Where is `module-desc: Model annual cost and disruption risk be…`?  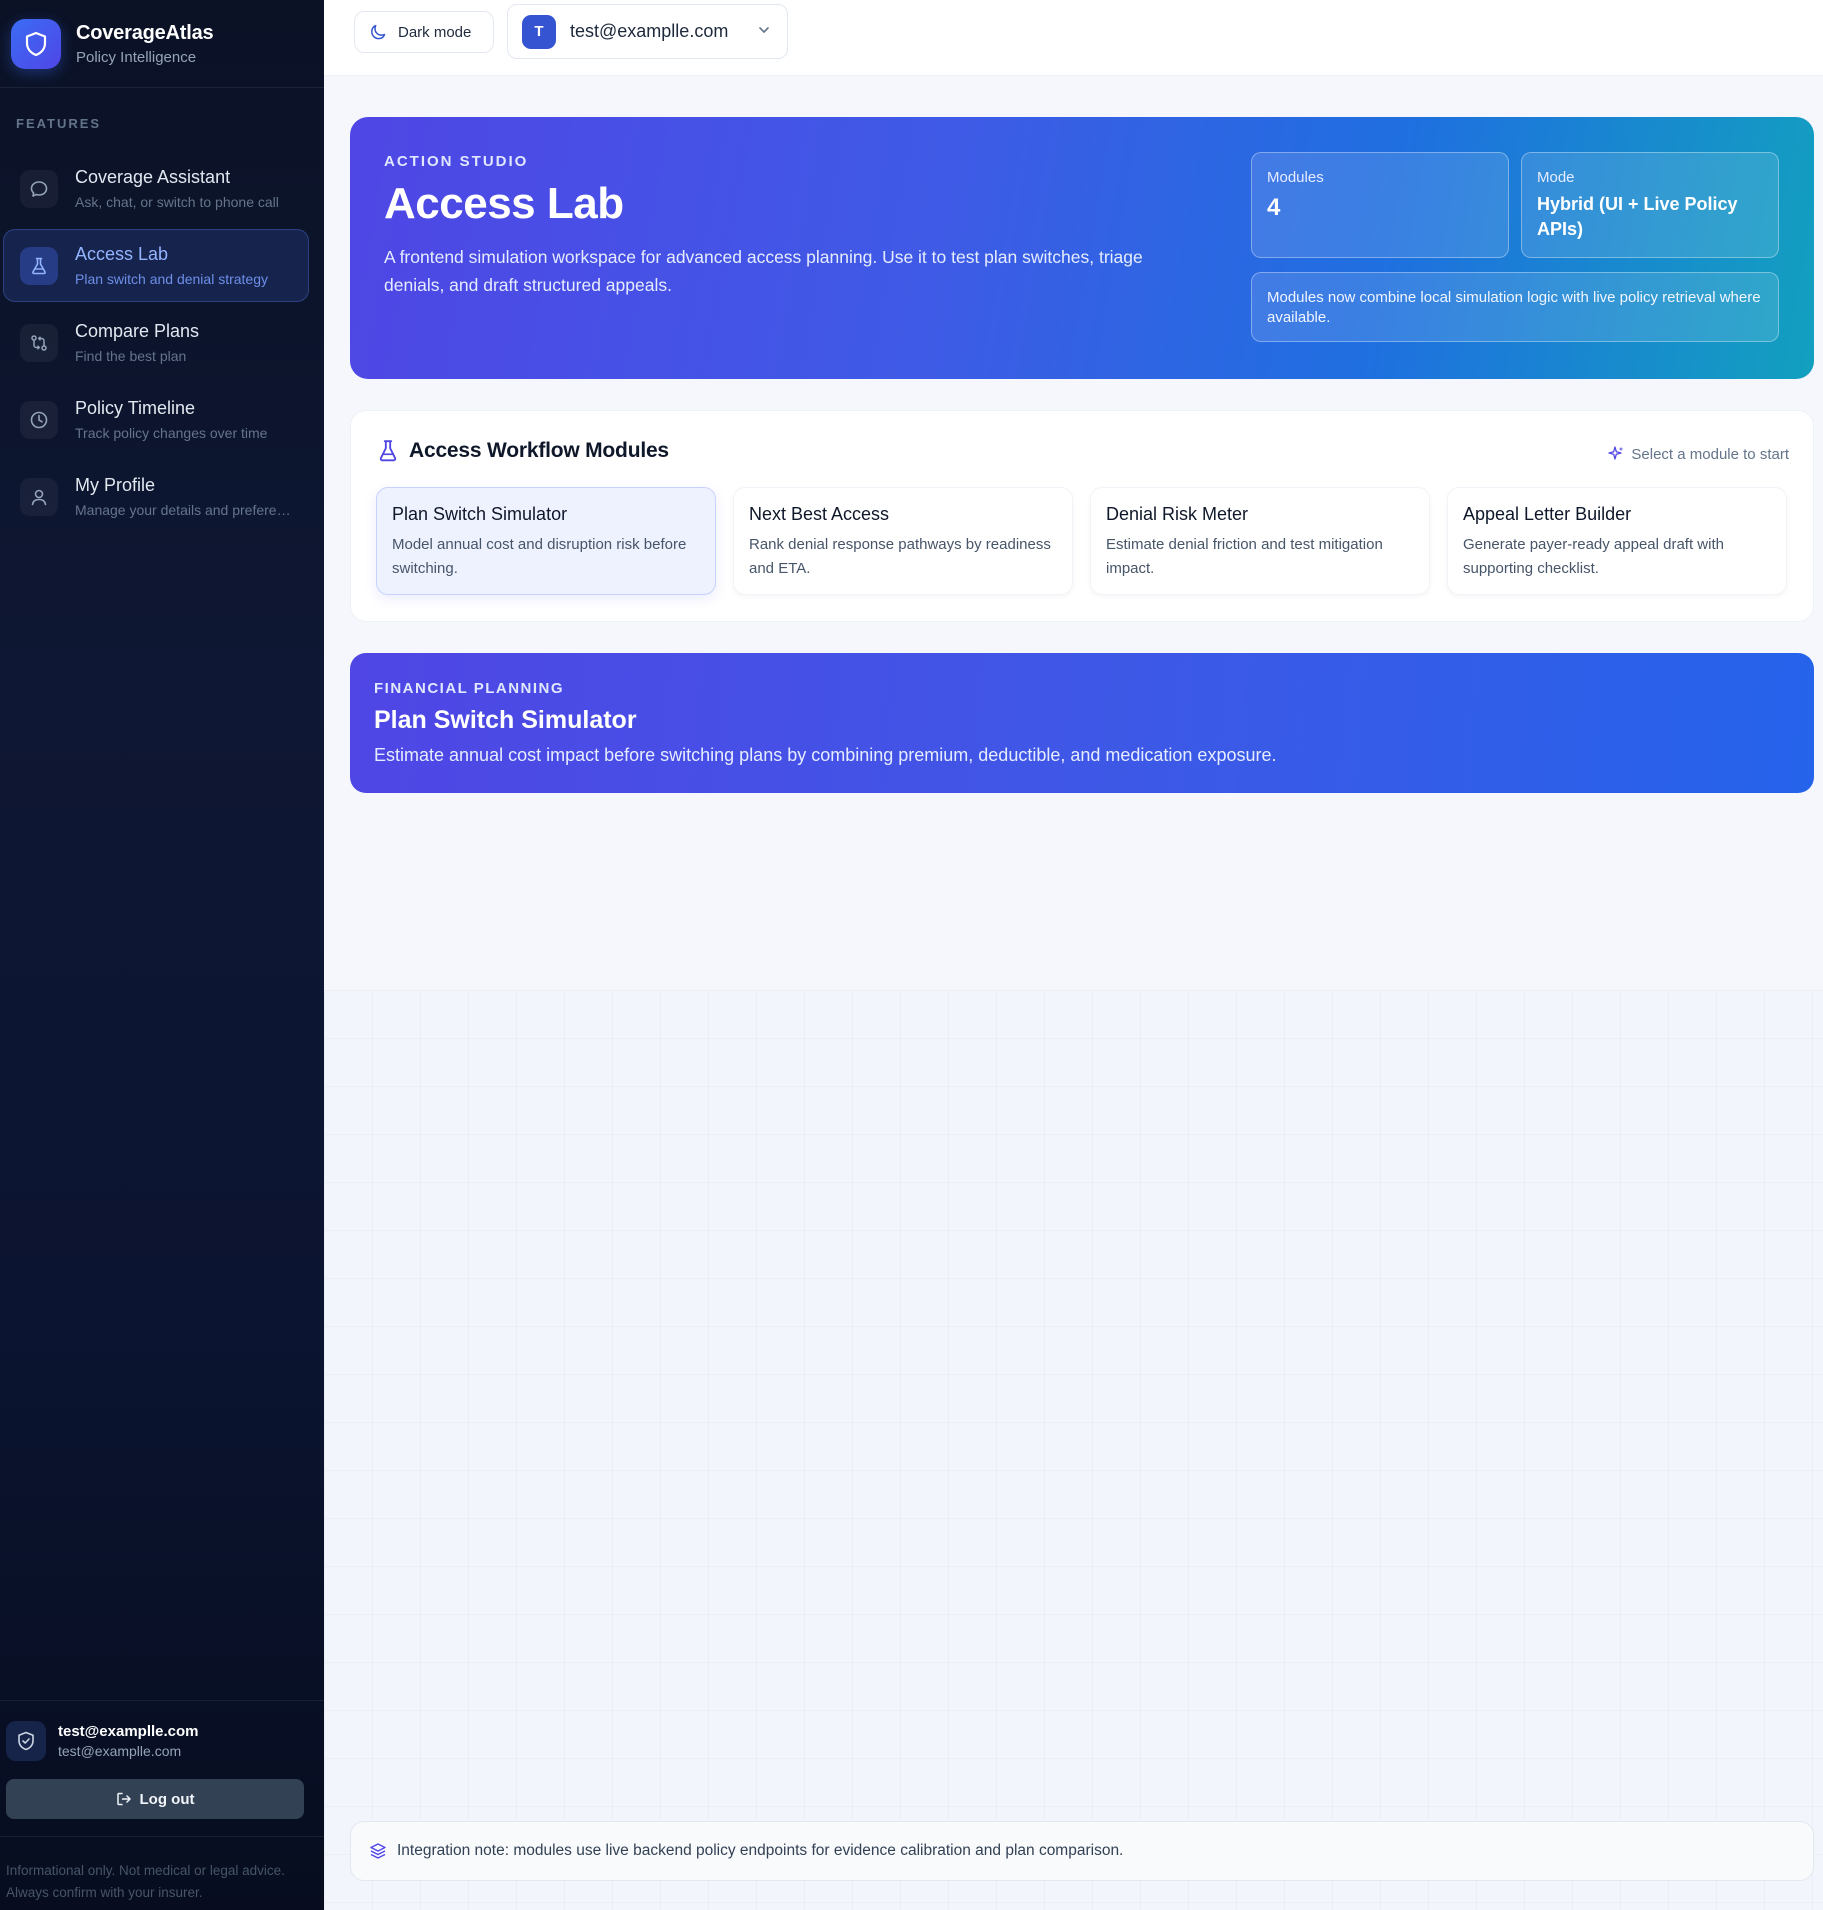
module-desc: Model annual cost and disruption risk be… is located at coordinates (539, 556).